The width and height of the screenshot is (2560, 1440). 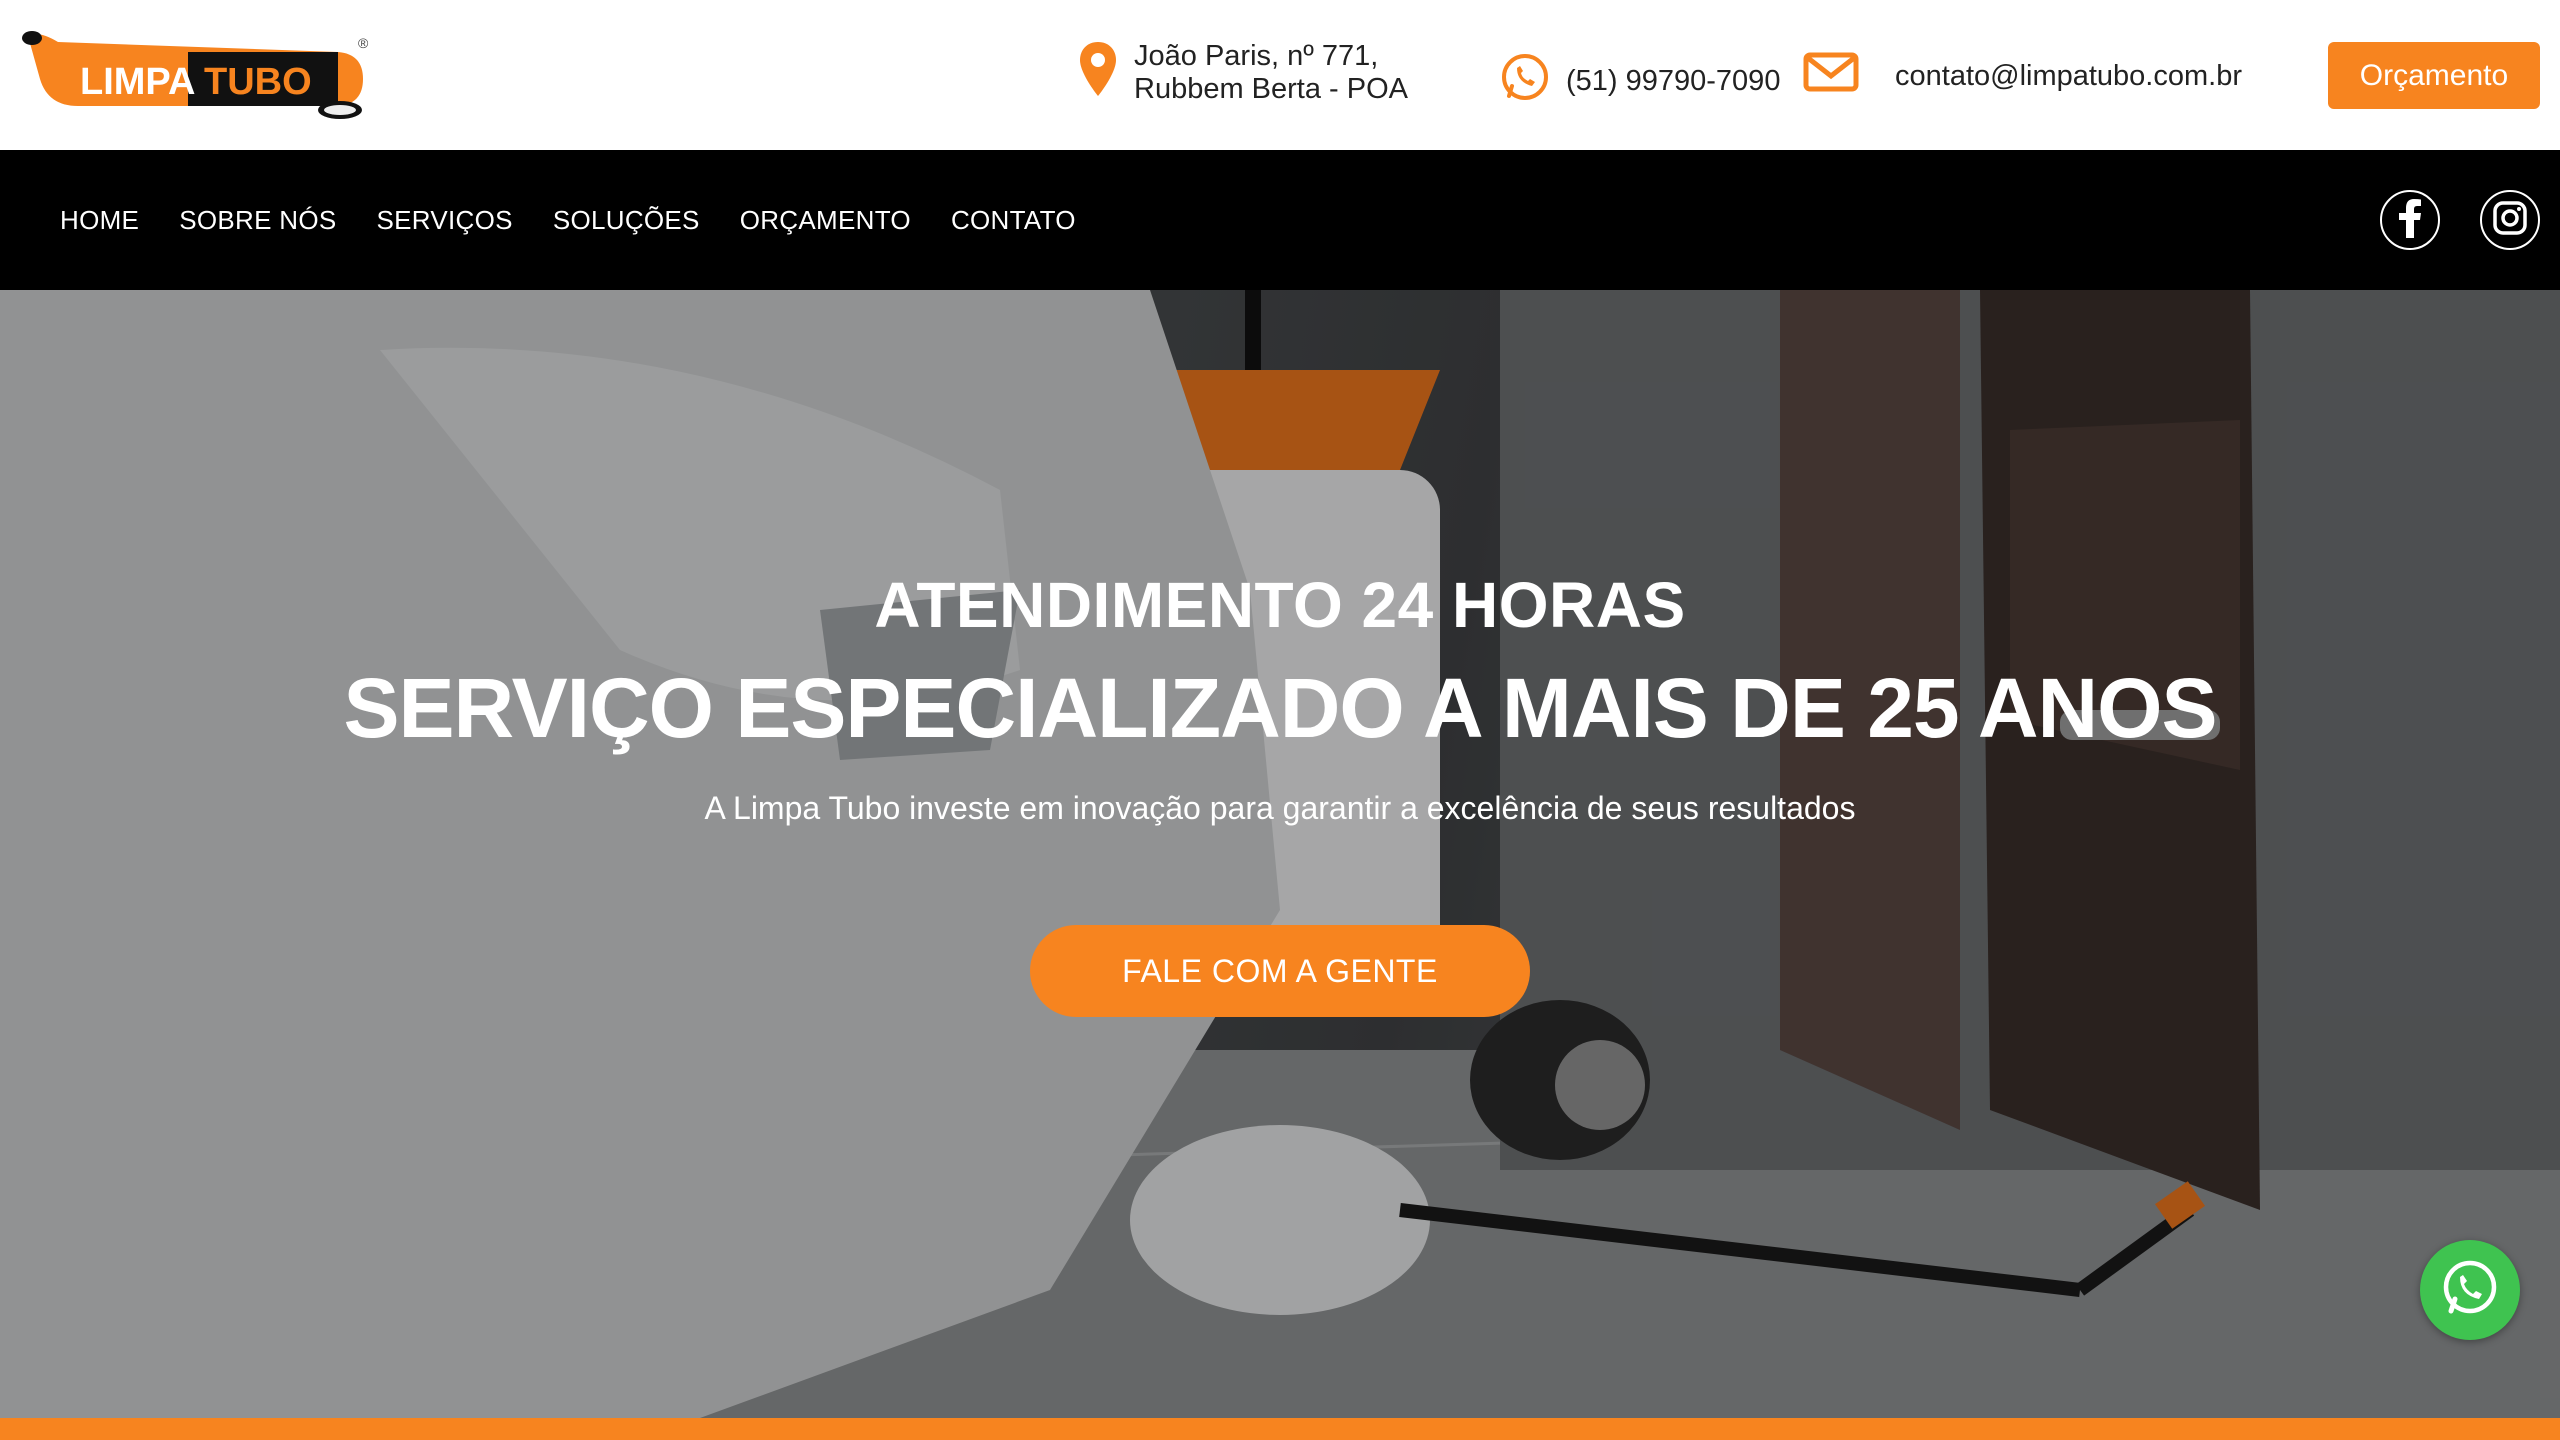 What do you see at coordinates (1673, 81) in the screenshot?
I see `phone-number: (51) 99790-7090` at bounding box center [1673, 81].